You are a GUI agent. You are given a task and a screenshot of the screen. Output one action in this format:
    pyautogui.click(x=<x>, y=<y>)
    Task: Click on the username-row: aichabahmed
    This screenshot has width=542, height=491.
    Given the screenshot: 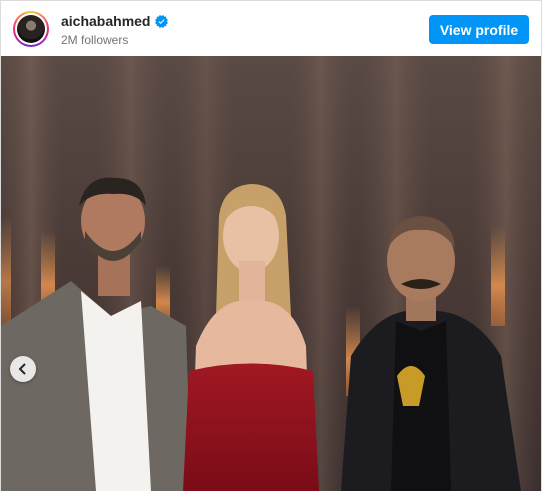 What is the action you would take?
    pyautogui.click(x=115, y=21)
    